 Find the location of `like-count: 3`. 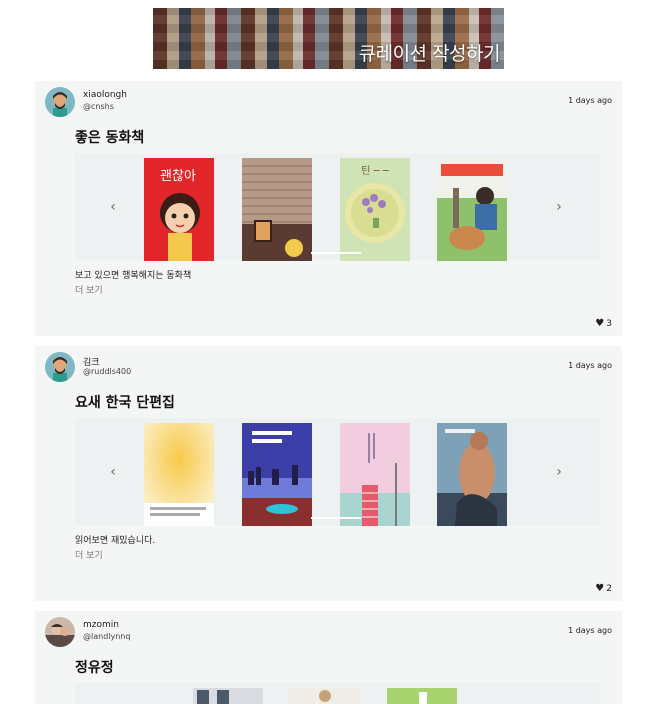

like-count: 3 is located at coordinates (609, 323).